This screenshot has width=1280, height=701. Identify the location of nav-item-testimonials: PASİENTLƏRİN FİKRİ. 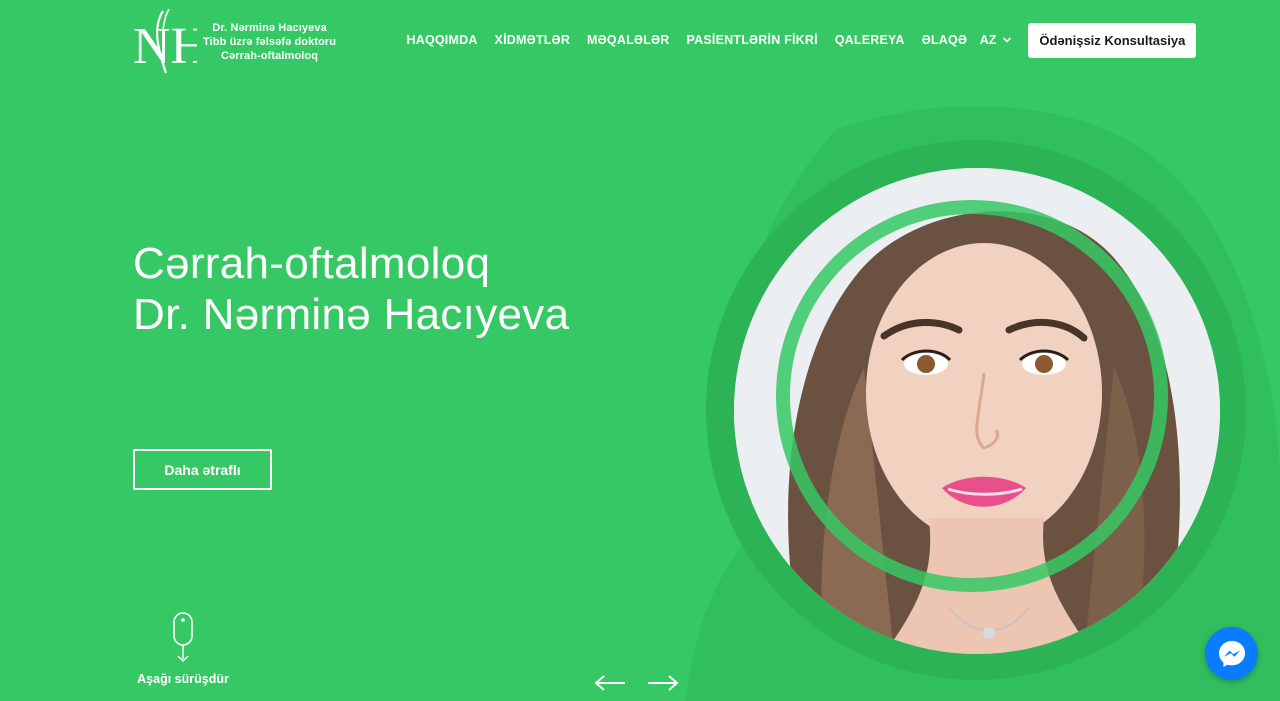
(752, 40).